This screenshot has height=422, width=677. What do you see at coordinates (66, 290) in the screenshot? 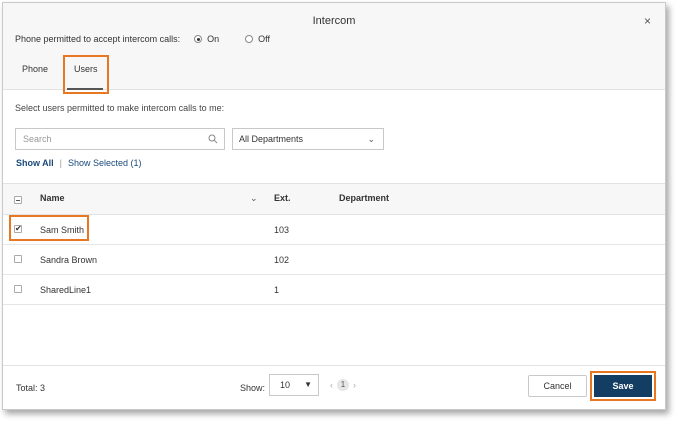
I see `user-name: SharedLine1` at bounding box center [66, 290].